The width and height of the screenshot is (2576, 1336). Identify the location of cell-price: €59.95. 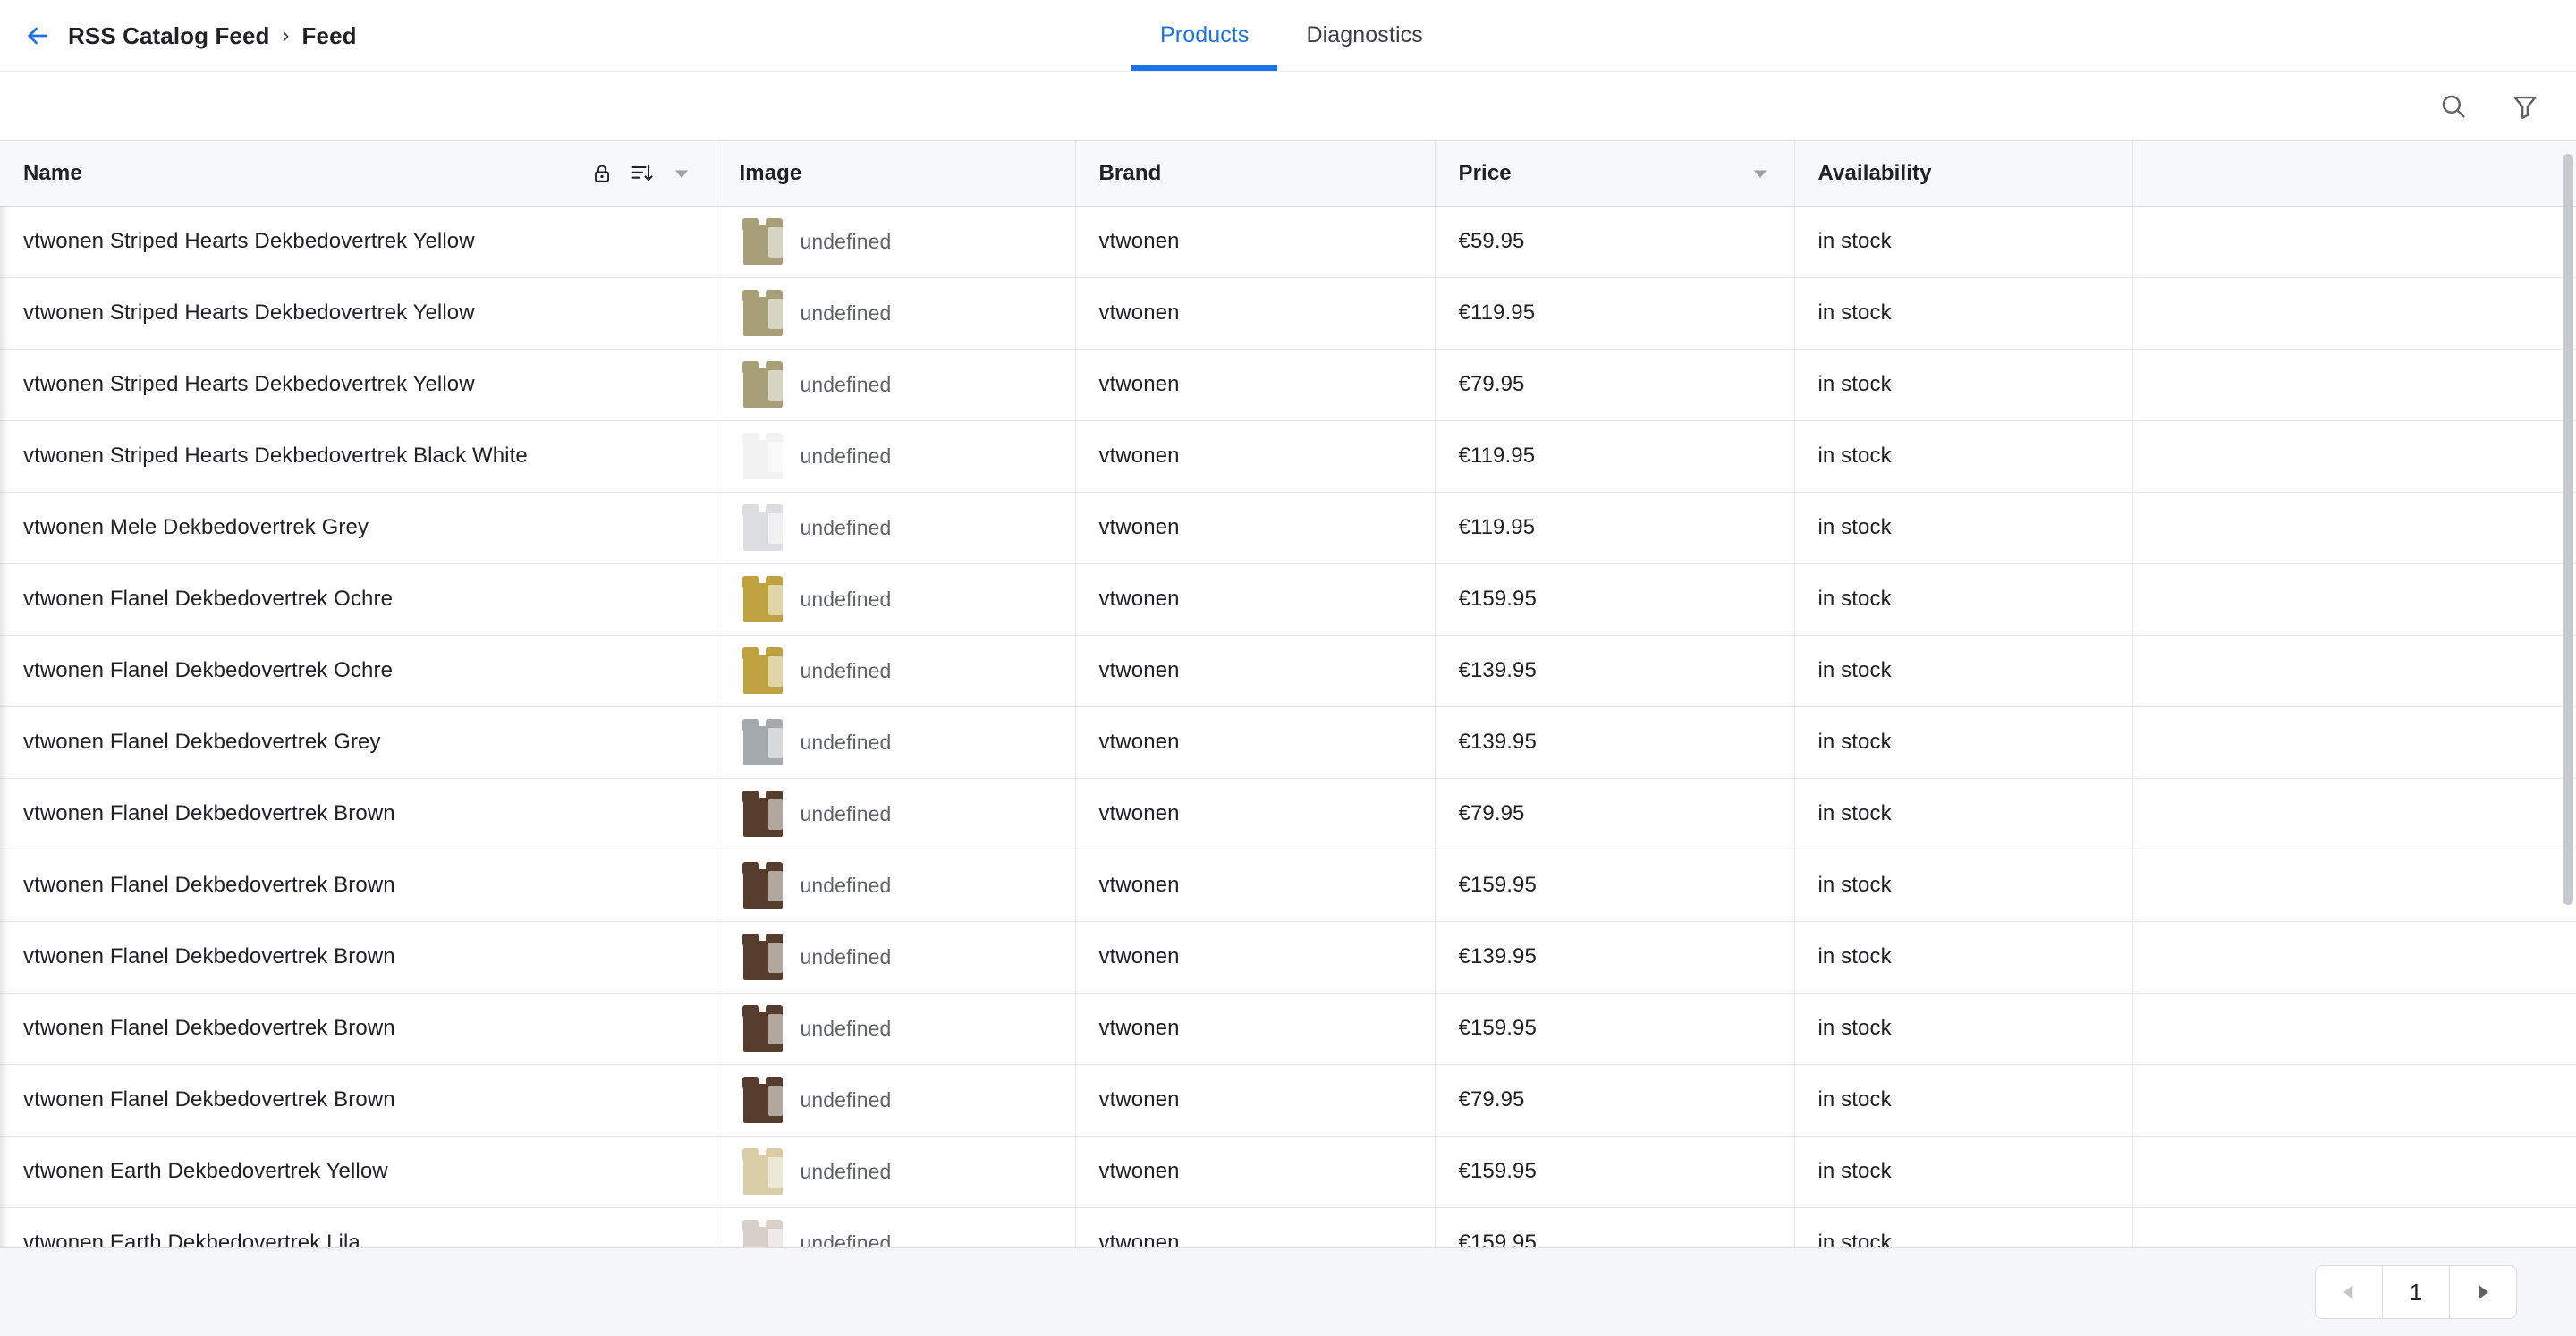
(1615, 242).